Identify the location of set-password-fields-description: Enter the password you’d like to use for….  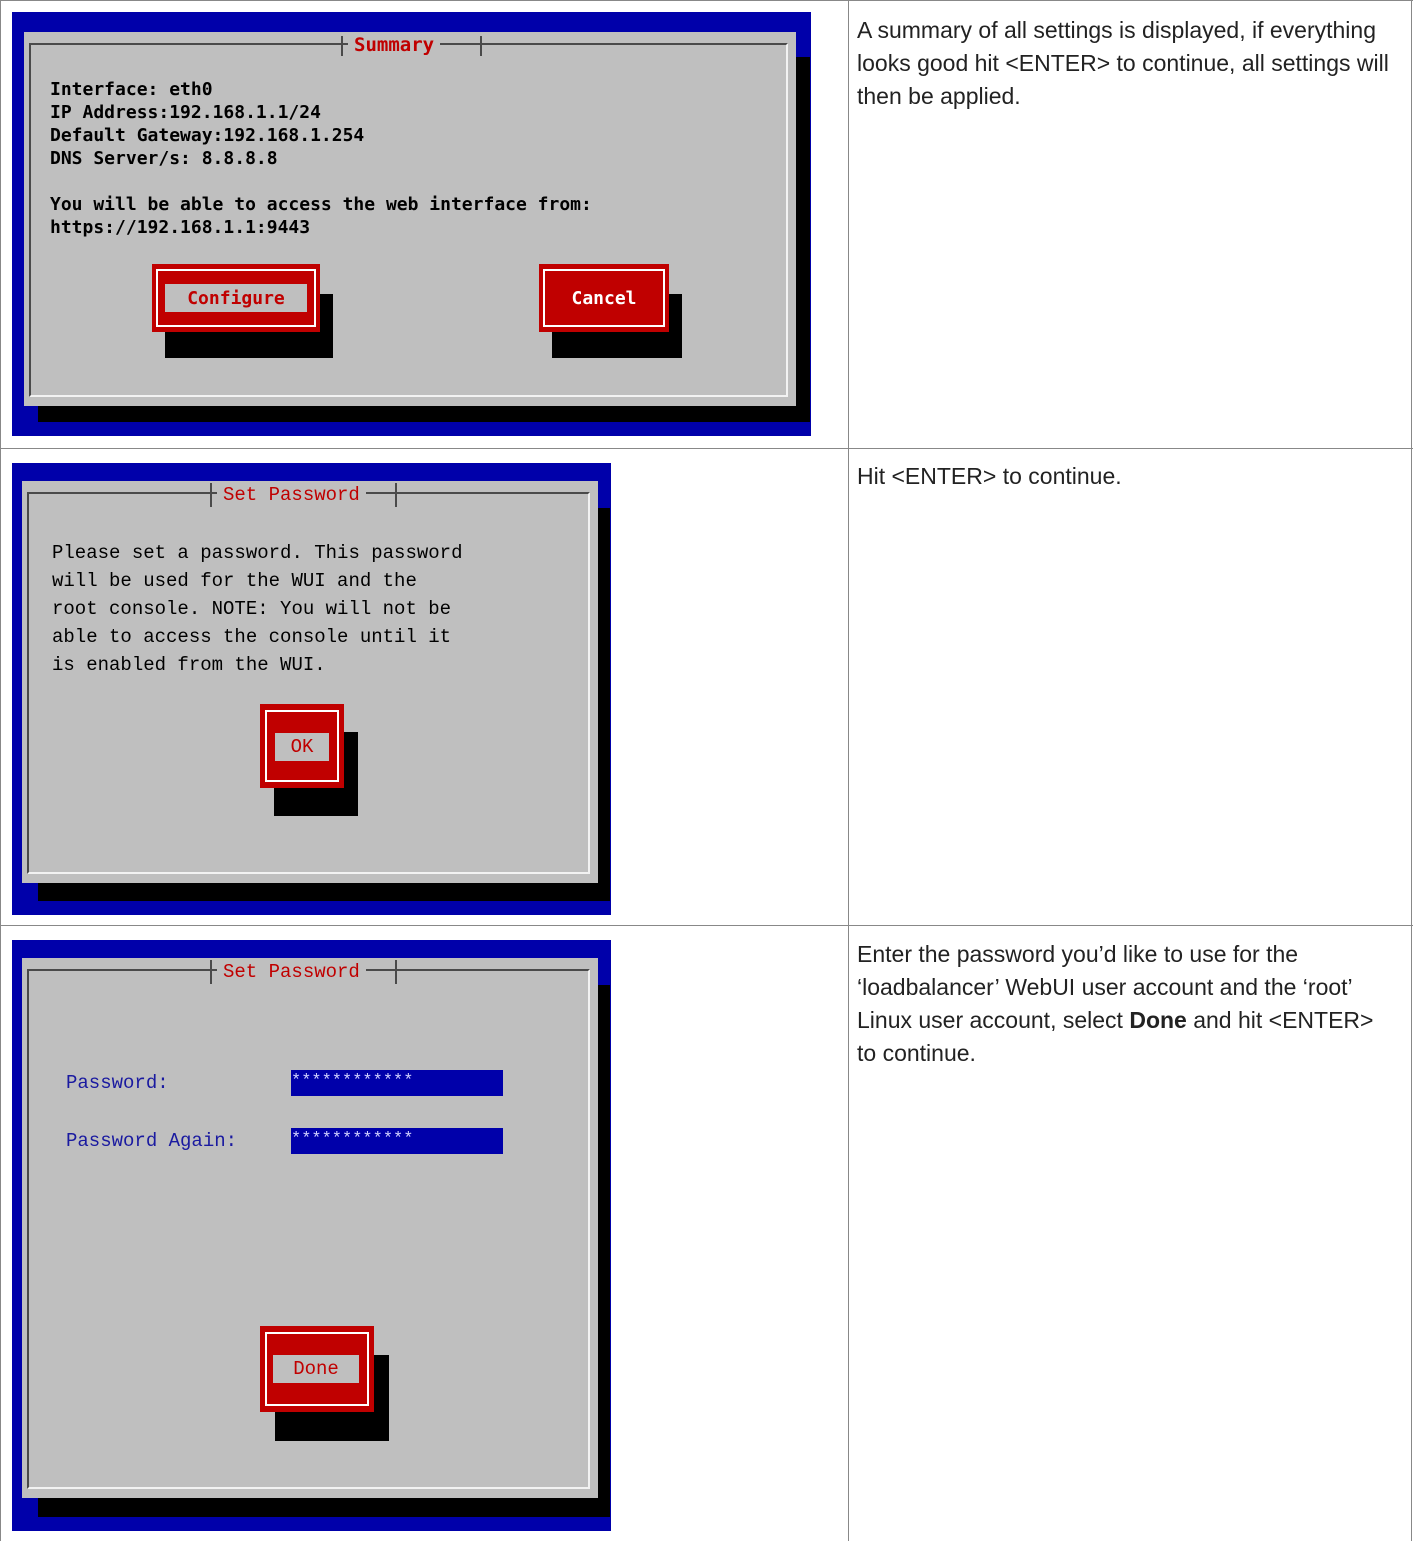
(1127, 1004).